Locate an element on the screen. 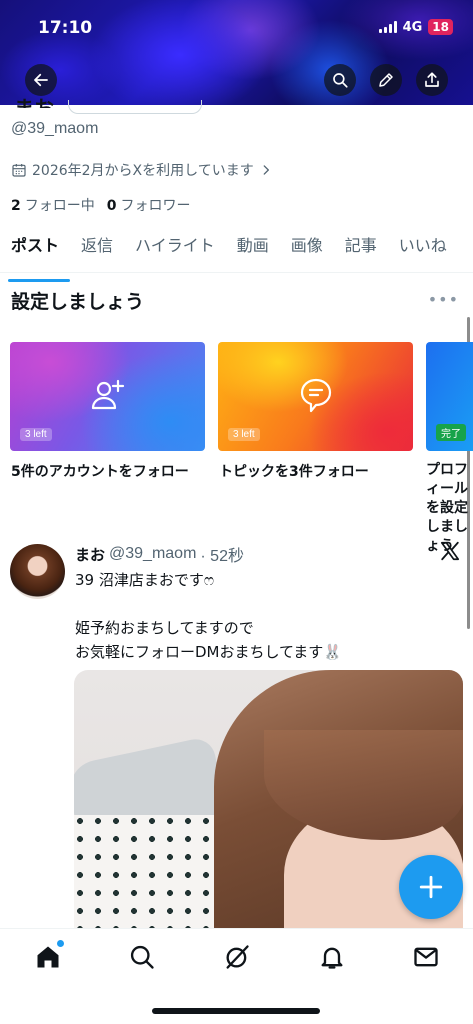 The height and width of the screenshot is (1024, 473). profile-tabs: ポスト 返信 ハイライト 動画 画像 記事 いいね is located at coordinates (236, 256).